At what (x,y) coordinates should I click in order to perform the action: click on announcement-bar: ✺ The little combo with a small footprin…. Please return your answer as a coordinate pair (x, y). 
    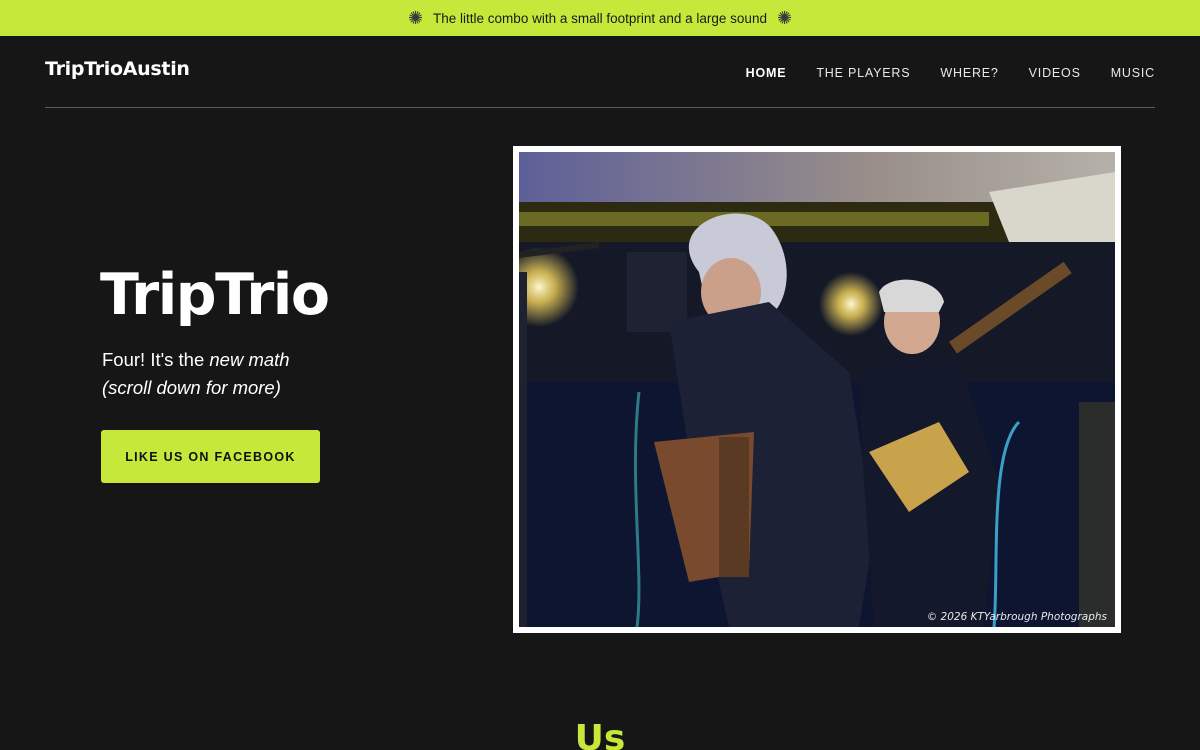
    Looking at the image, I should click on (600, 18).